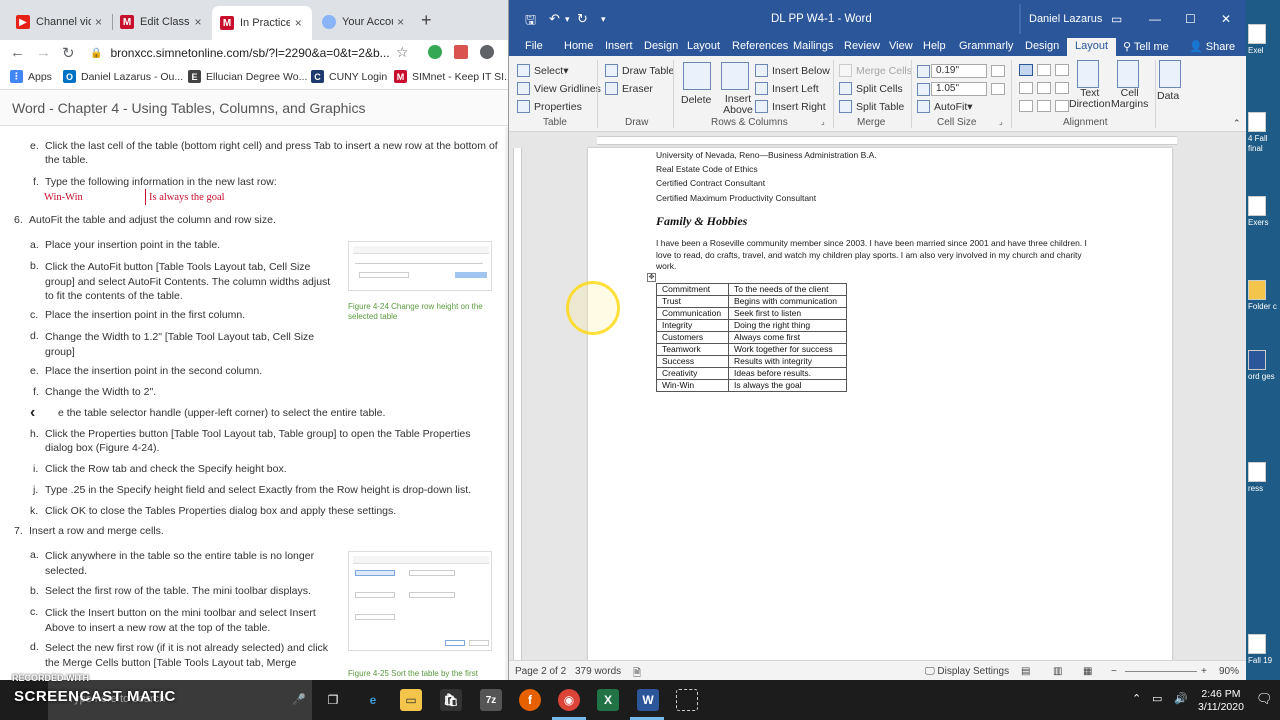 The height and width of the screenshot is (720, 1280). Describe the element at coordinates (998, 71) in the screenshot. I see `distribute-rows-icon` at that location.